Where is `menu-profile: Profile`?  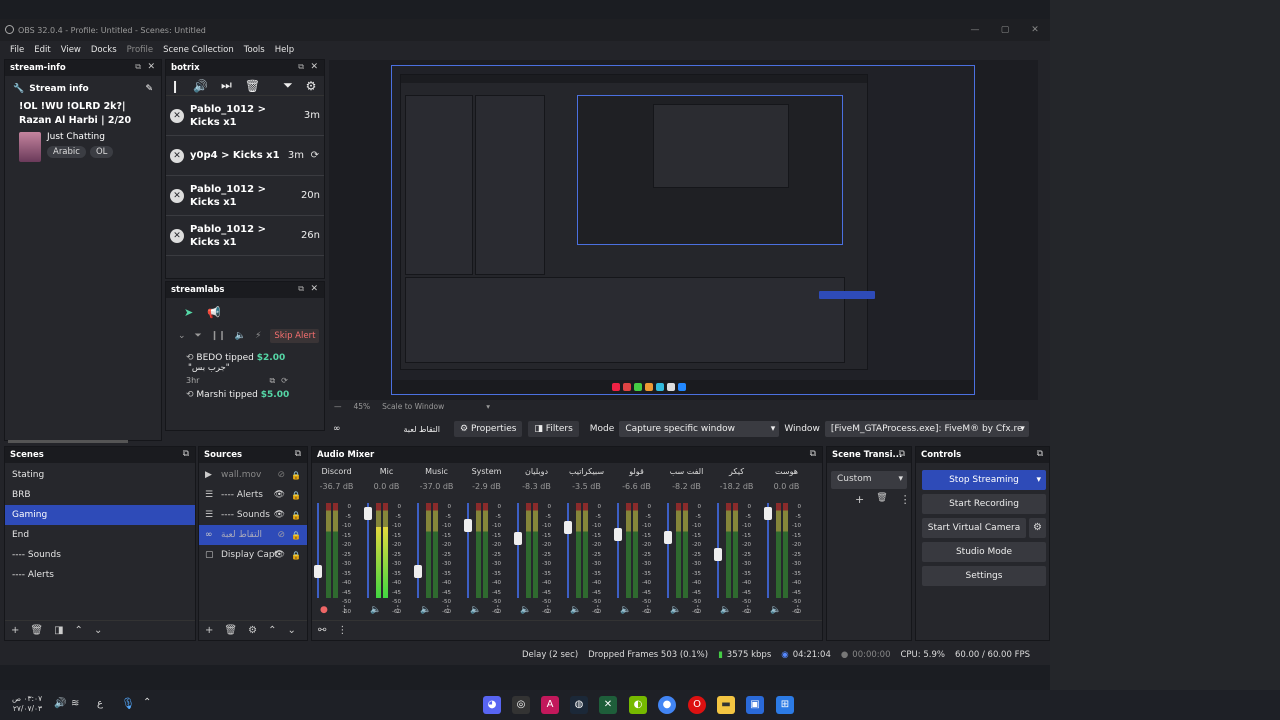
menu-profile: Profile is located at coordinates (140, 50).